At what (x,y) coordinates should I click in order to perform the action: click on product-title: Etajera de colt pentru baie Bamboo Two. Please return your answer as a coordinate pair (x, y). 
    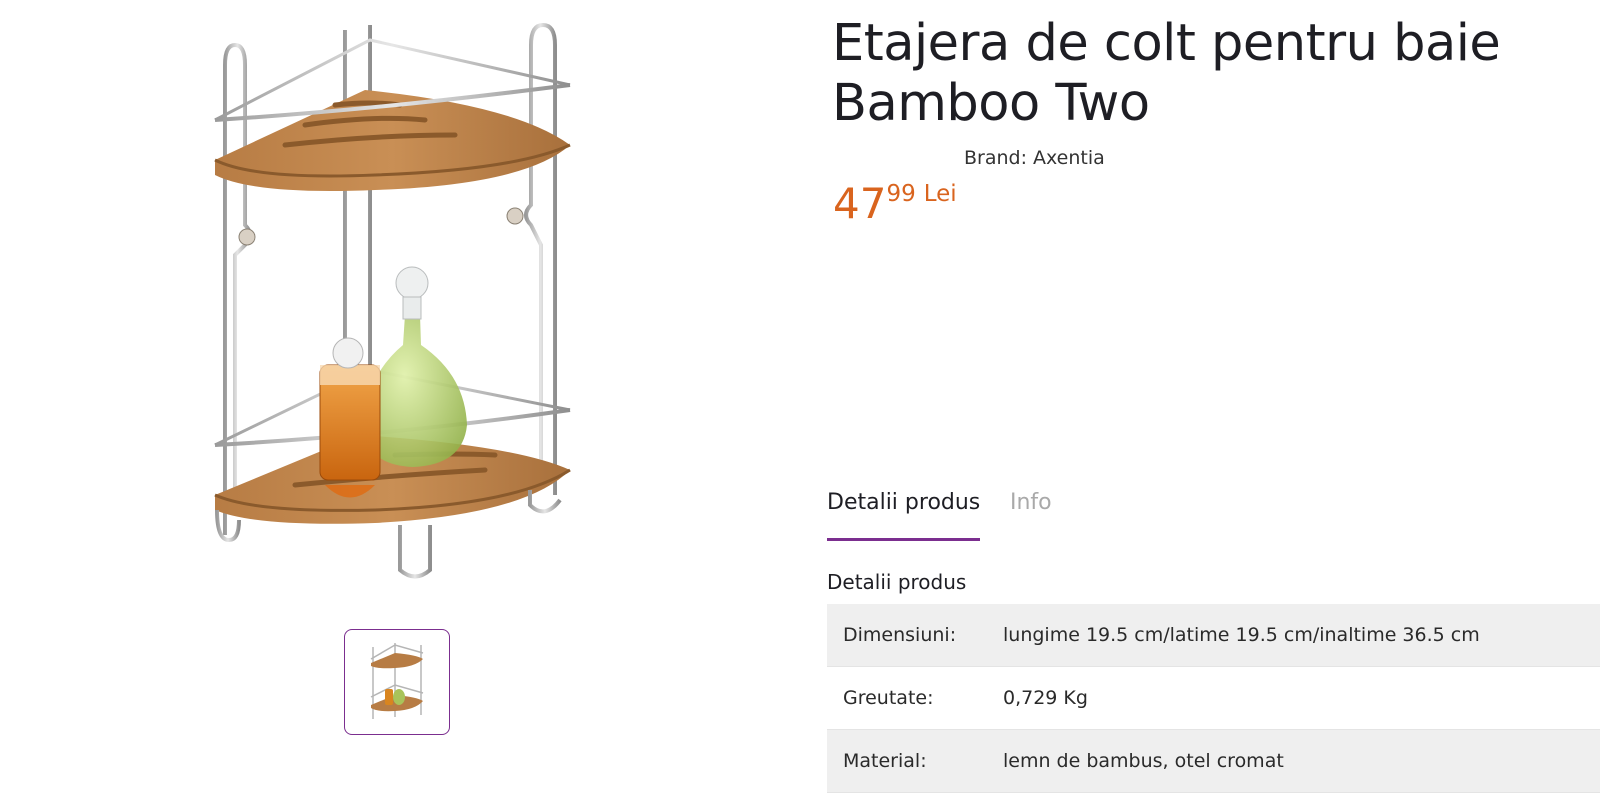
    Looking at the image, I should click on (1166, 73).